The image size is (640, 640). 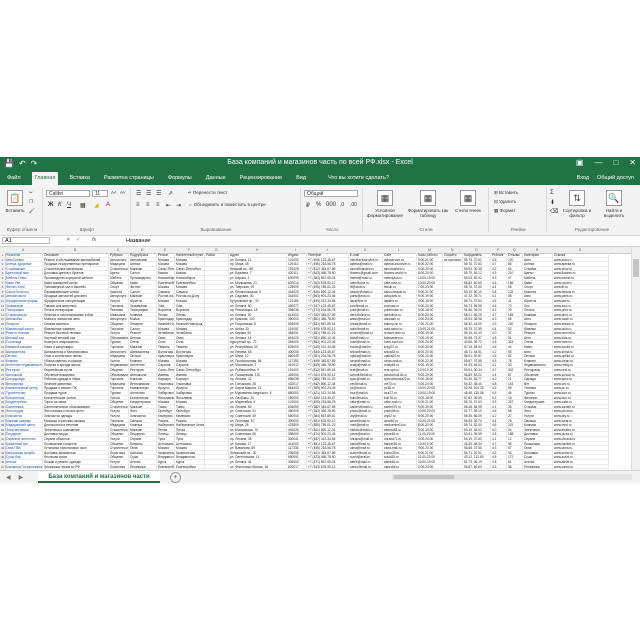 I want to click on tab-3: Разметка страницы, so click(x=129, y=180).